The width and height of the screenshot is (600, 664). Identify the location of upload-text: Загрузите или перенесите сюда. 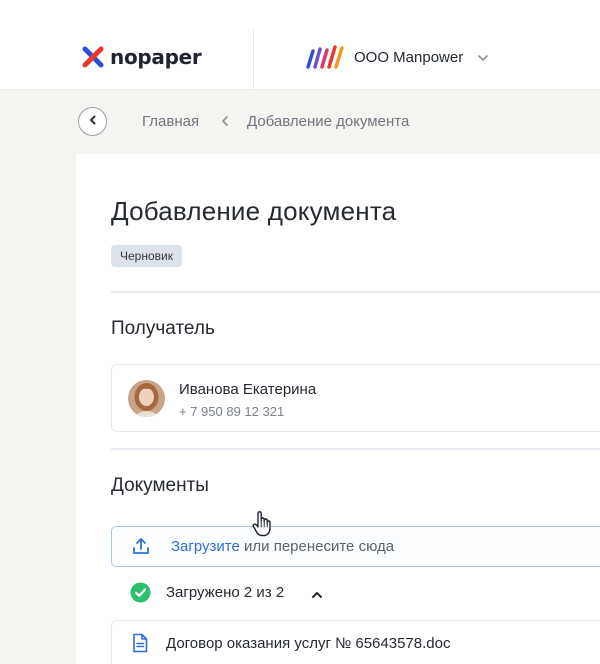
(282, 546).